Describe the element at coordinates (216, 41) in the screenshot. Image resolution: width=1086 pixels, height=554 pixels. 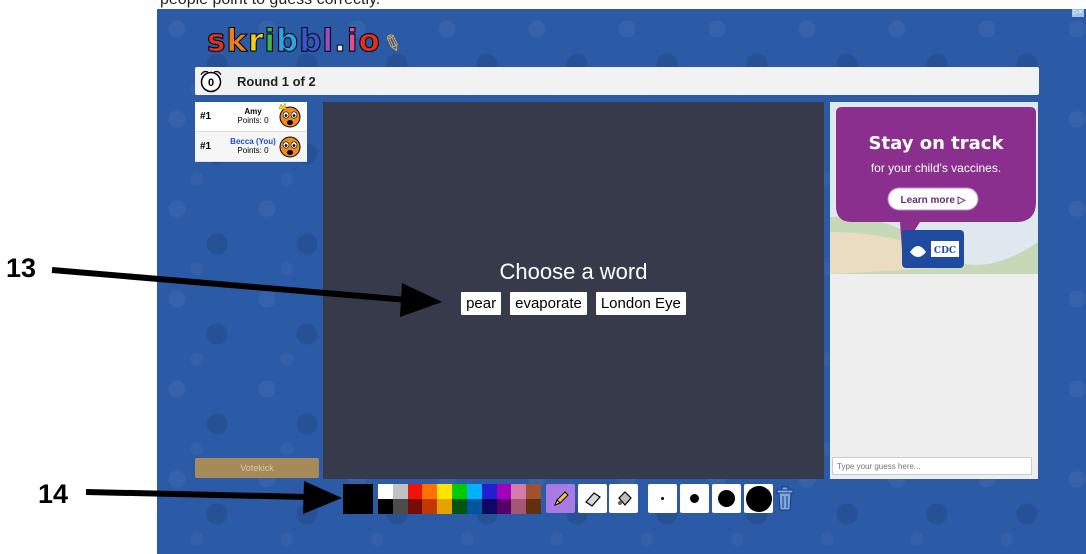
I see `logo-letter: s` at that location.